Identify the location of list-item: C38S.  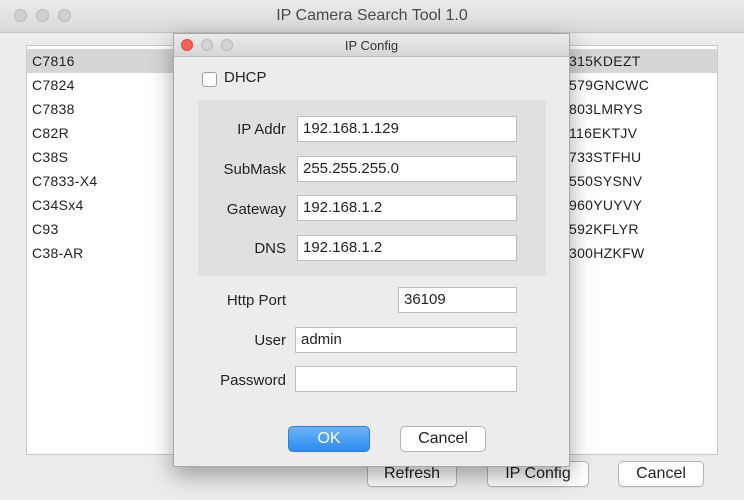
(102, 157).